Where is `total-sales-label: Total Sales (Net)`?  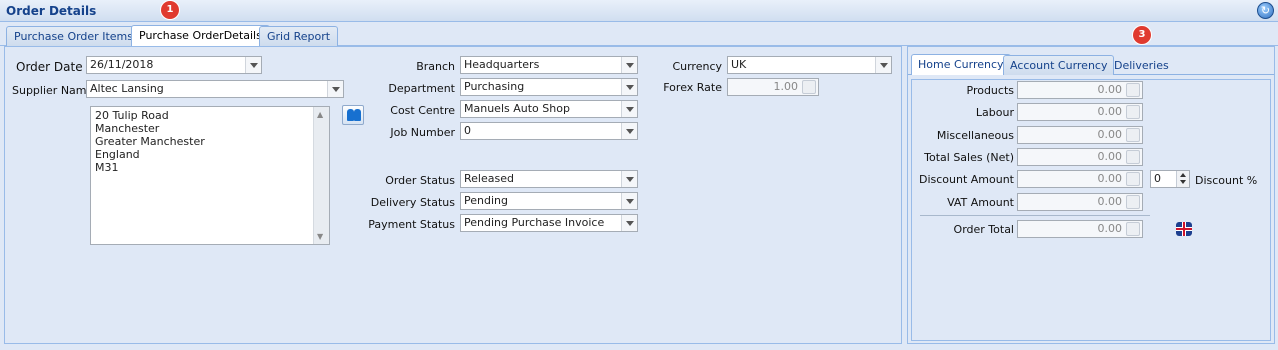
total-sales-label: Total Sales (Net) is located at coordinates (969, 157).